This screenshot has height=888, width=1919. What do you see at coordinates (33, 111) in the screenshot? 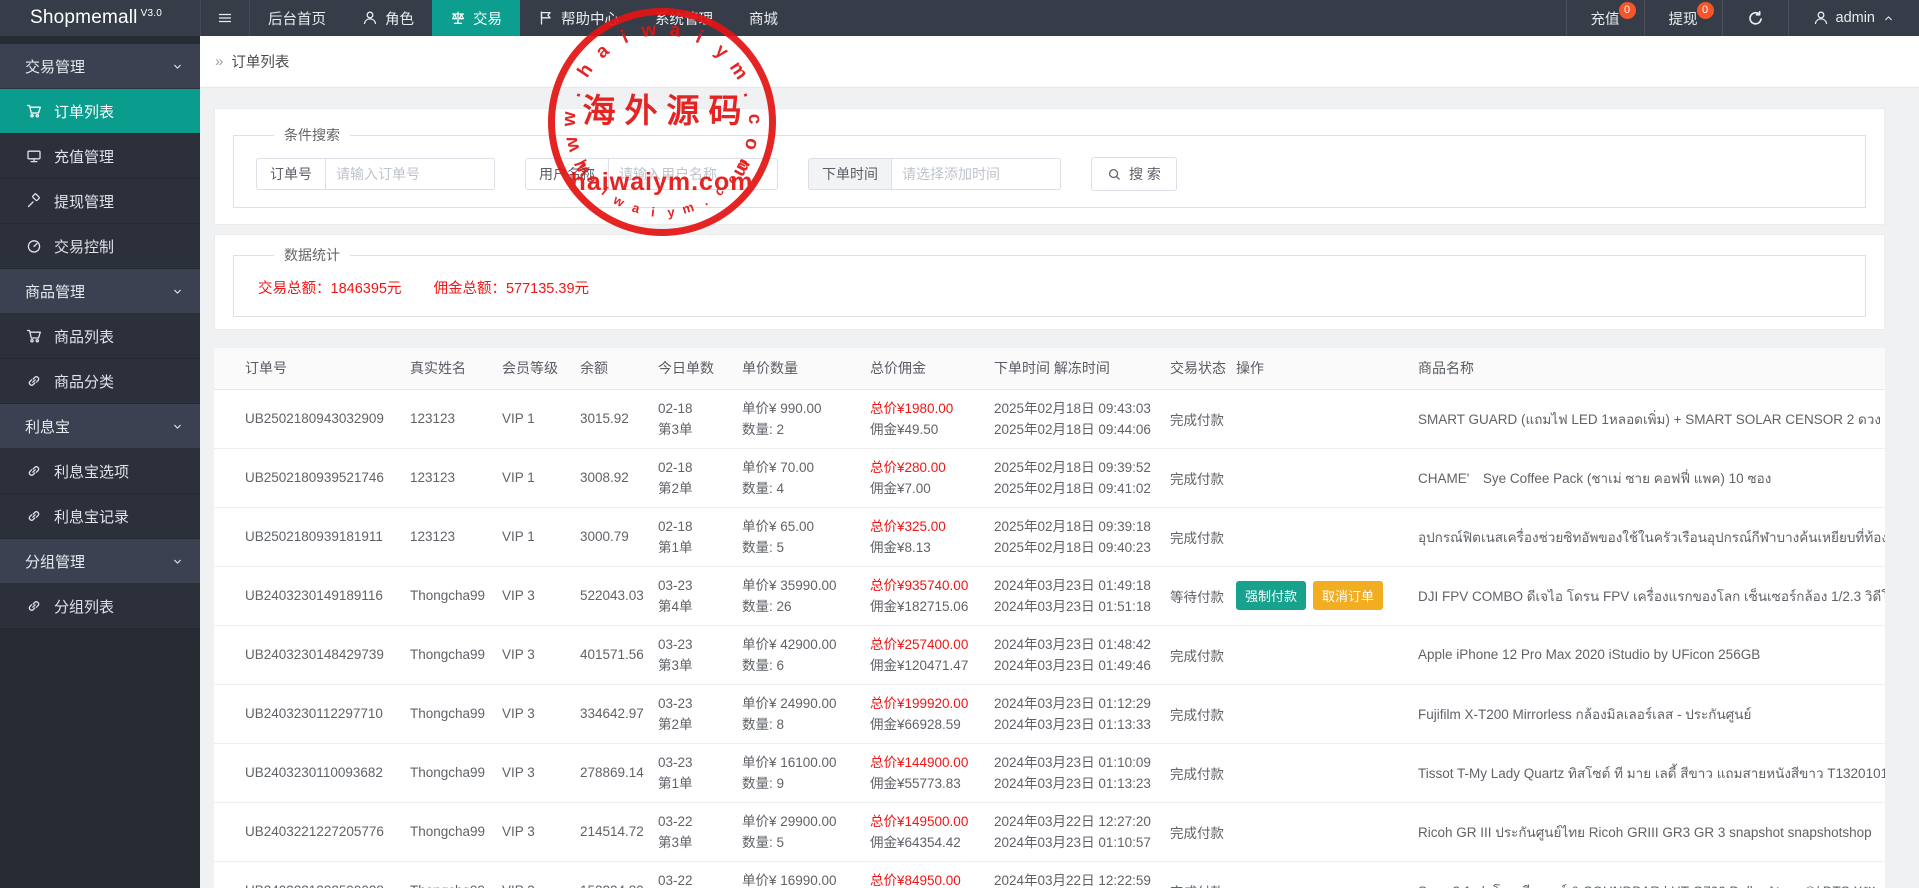
I see `cart-icon` at bounding box center [33, 111].